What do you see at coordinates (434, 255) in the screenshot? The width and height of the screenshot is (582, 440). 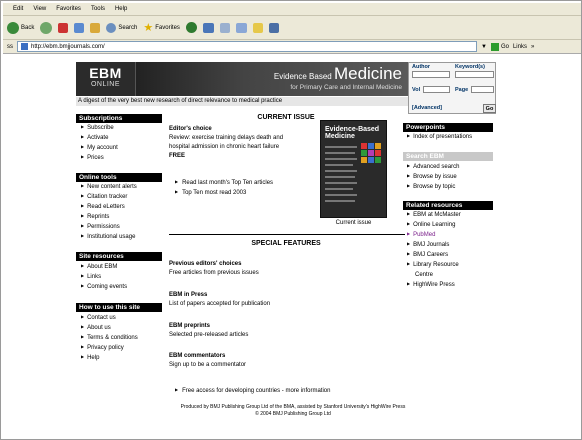 I see `link-bmj-careers: BMJ Careers` at bounding box center [434, 255].